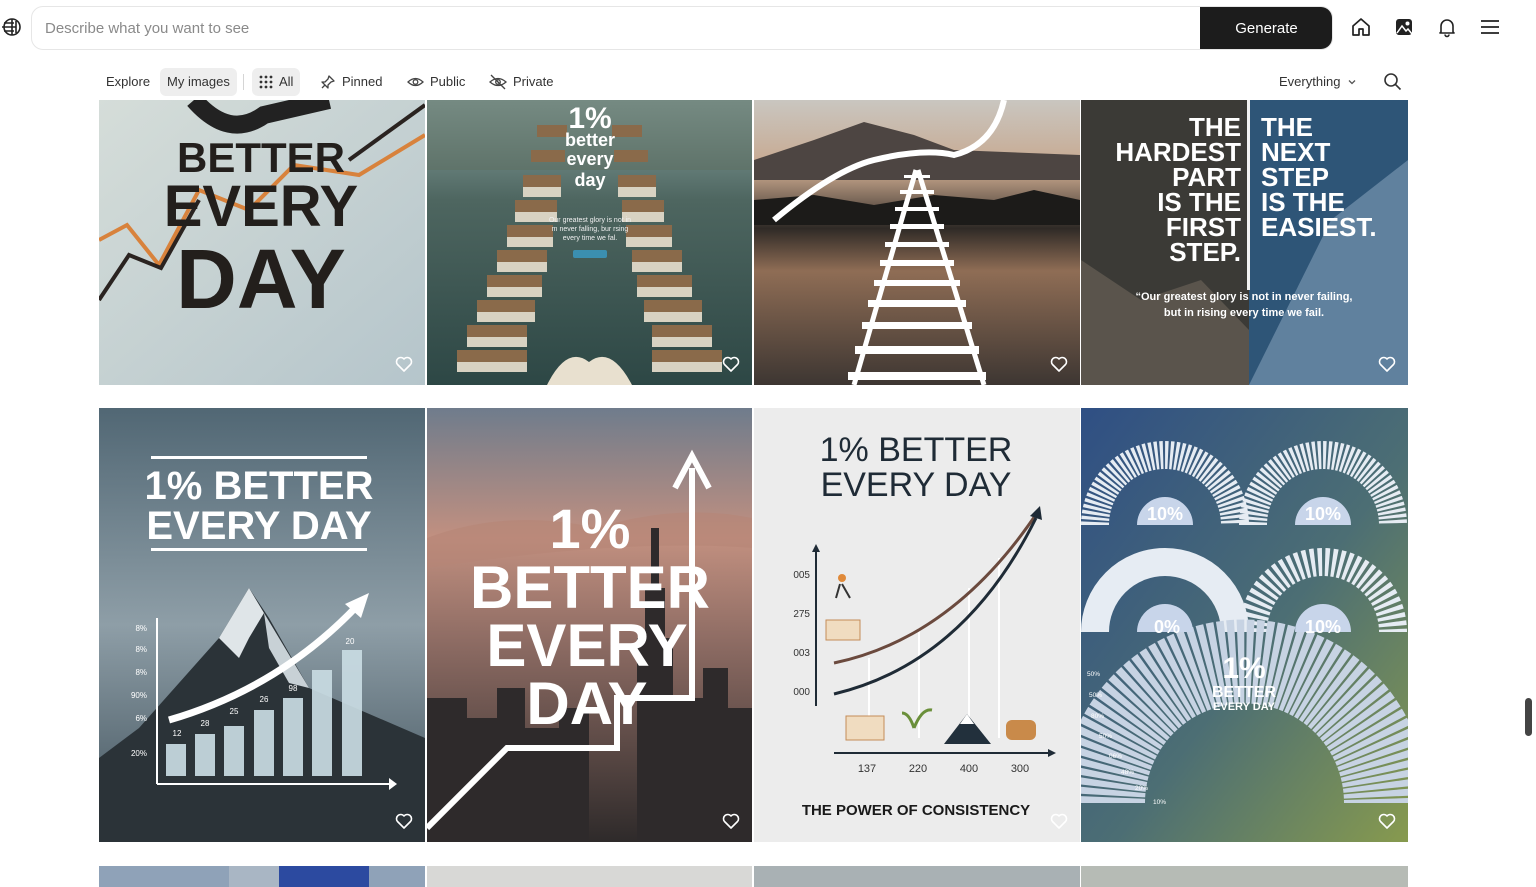 This screenshot has height=887, width=1536. Describe the element at coordinates (867, 769) in the screenshot. I see `card7-xtick: 137` at that location.